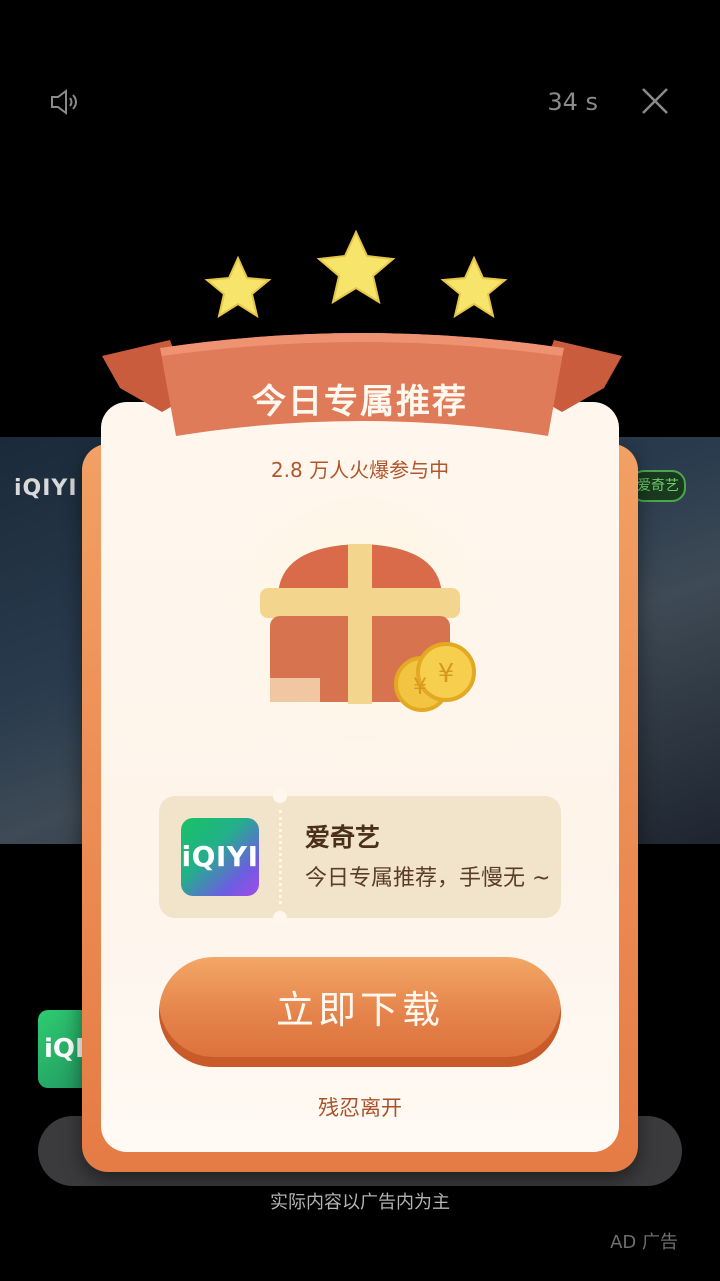 This screenshot has width=720, height=1281. I want to click on star-icon, so click(356, 274).